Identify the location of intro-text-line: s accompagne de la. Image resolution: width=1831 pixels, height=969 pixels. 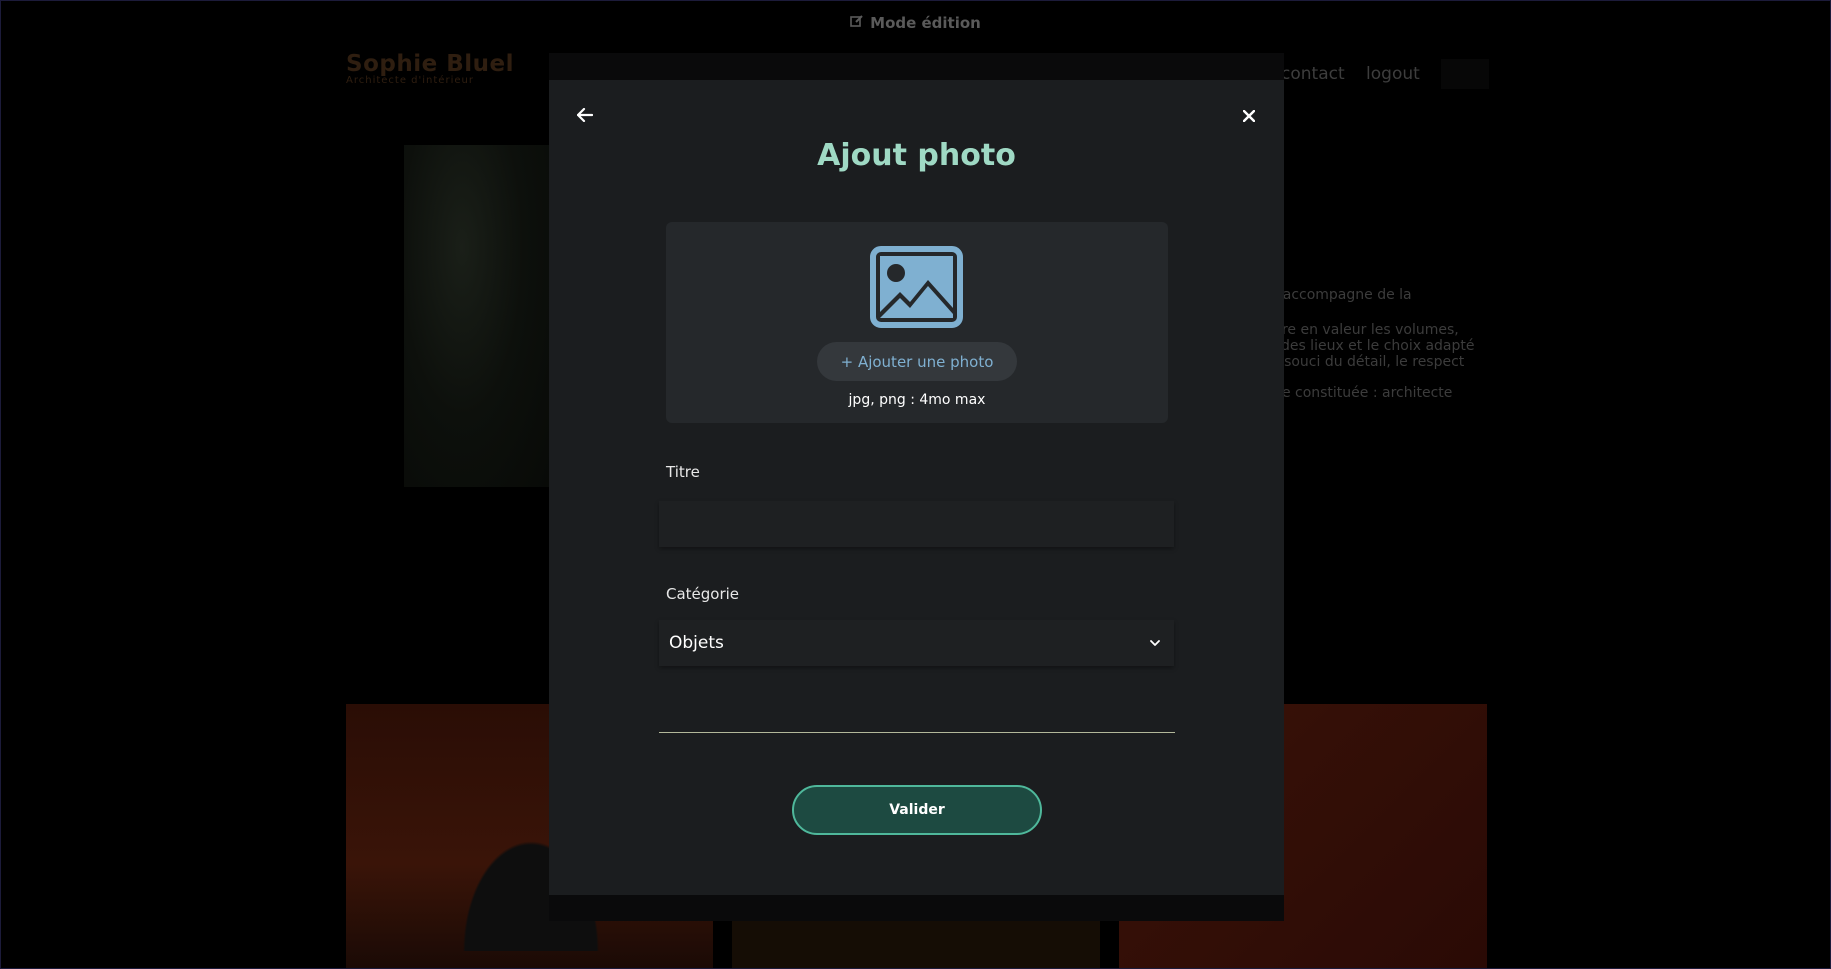
(1341, 295).